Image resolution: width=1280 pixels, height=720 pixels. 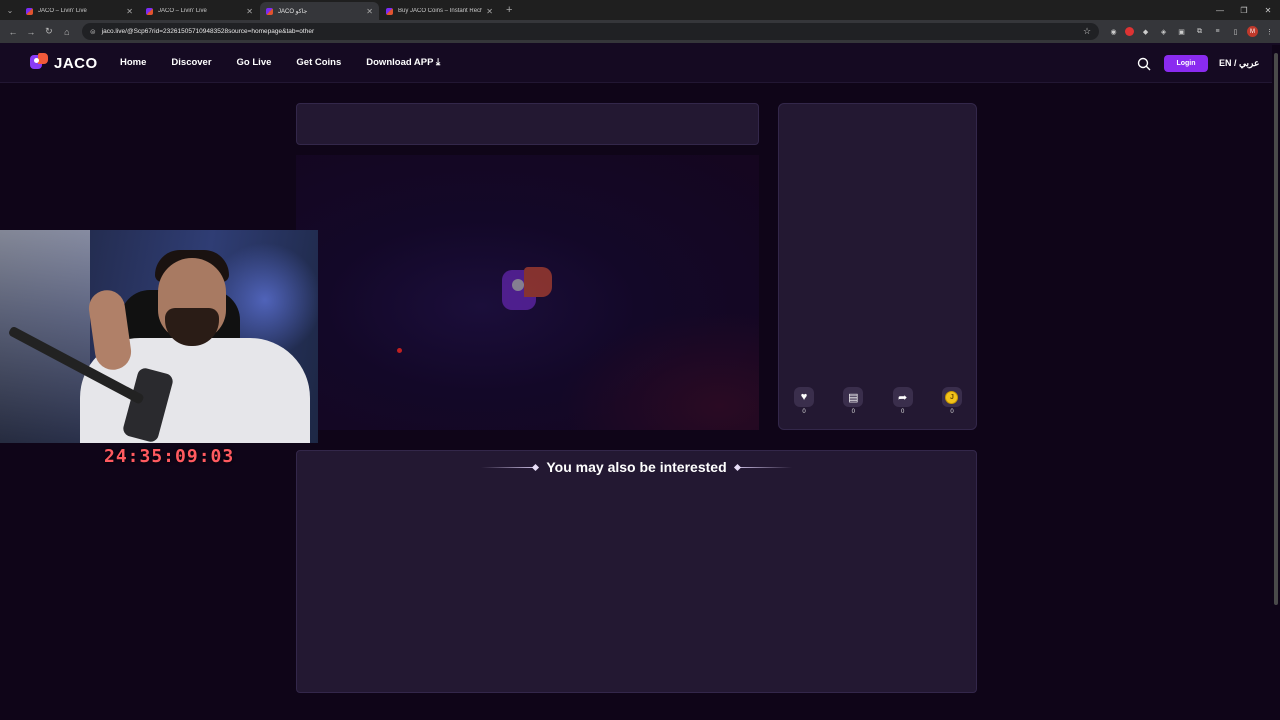 What do you see at coordinates (438, 62) in the screenshot?
I see `download-icon: ⤓` at bounding box center [438, 62].